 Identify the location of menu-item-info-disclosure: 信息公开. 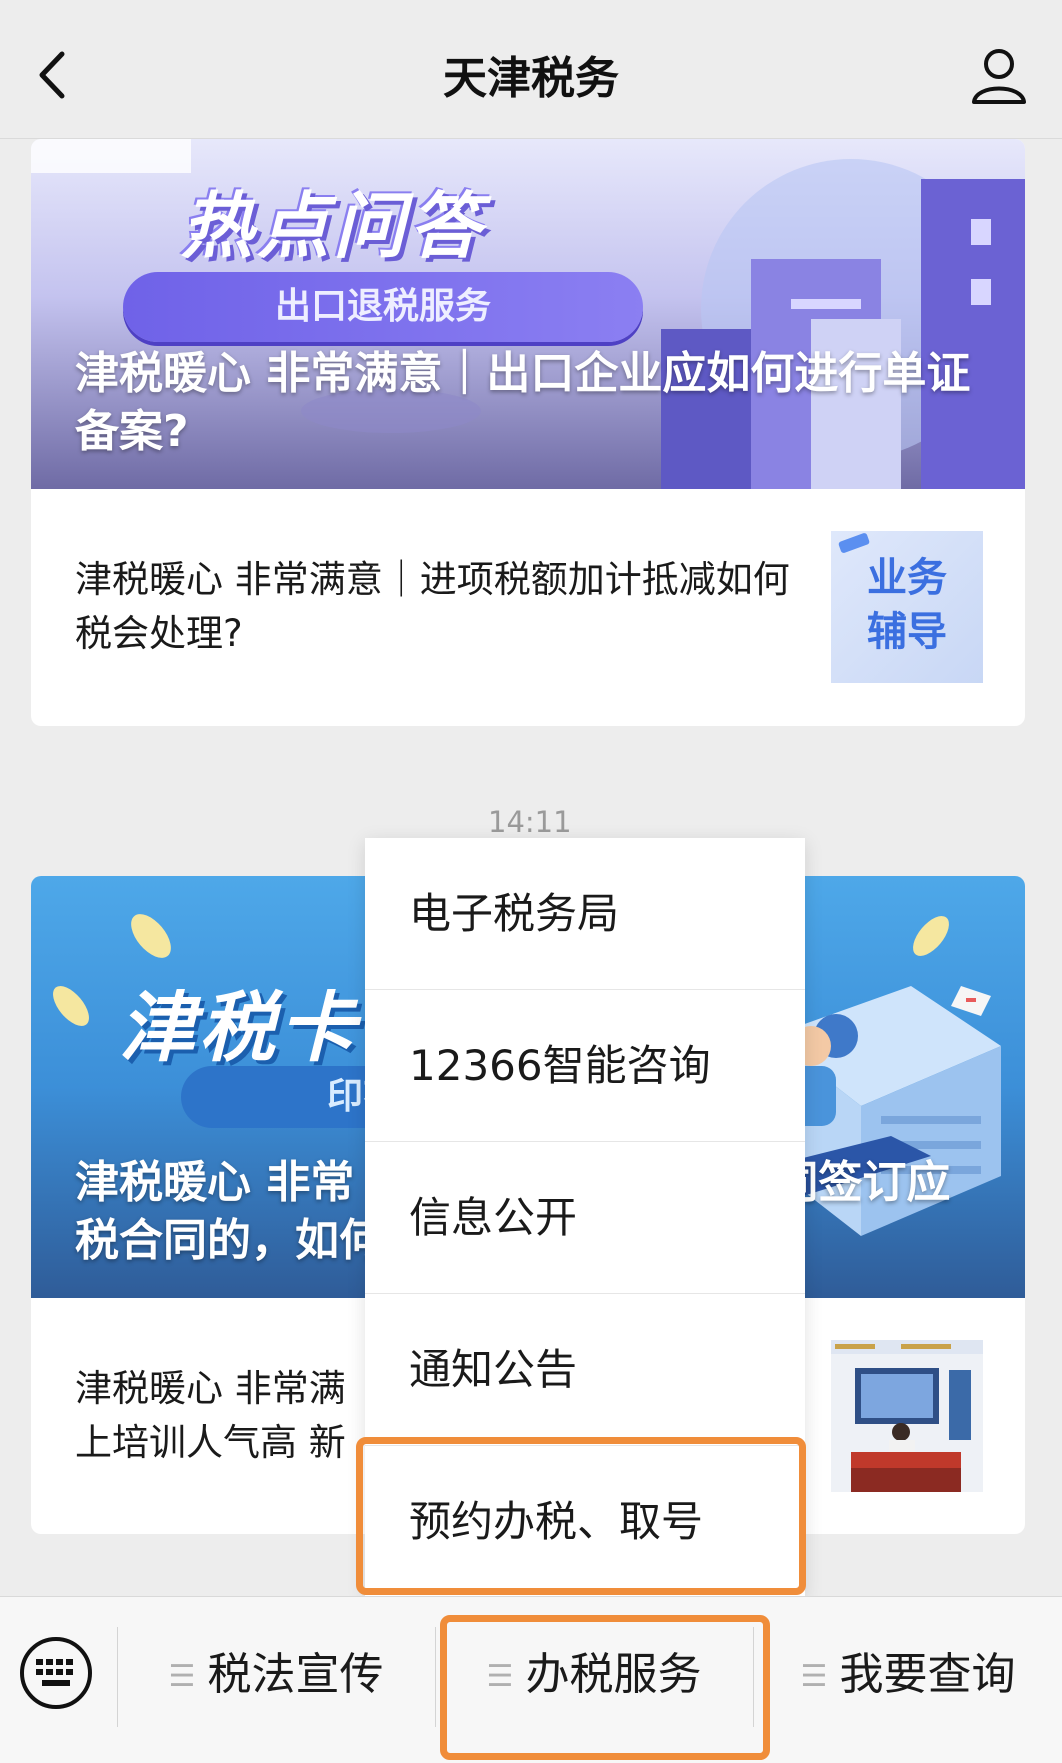
(585, 1218).